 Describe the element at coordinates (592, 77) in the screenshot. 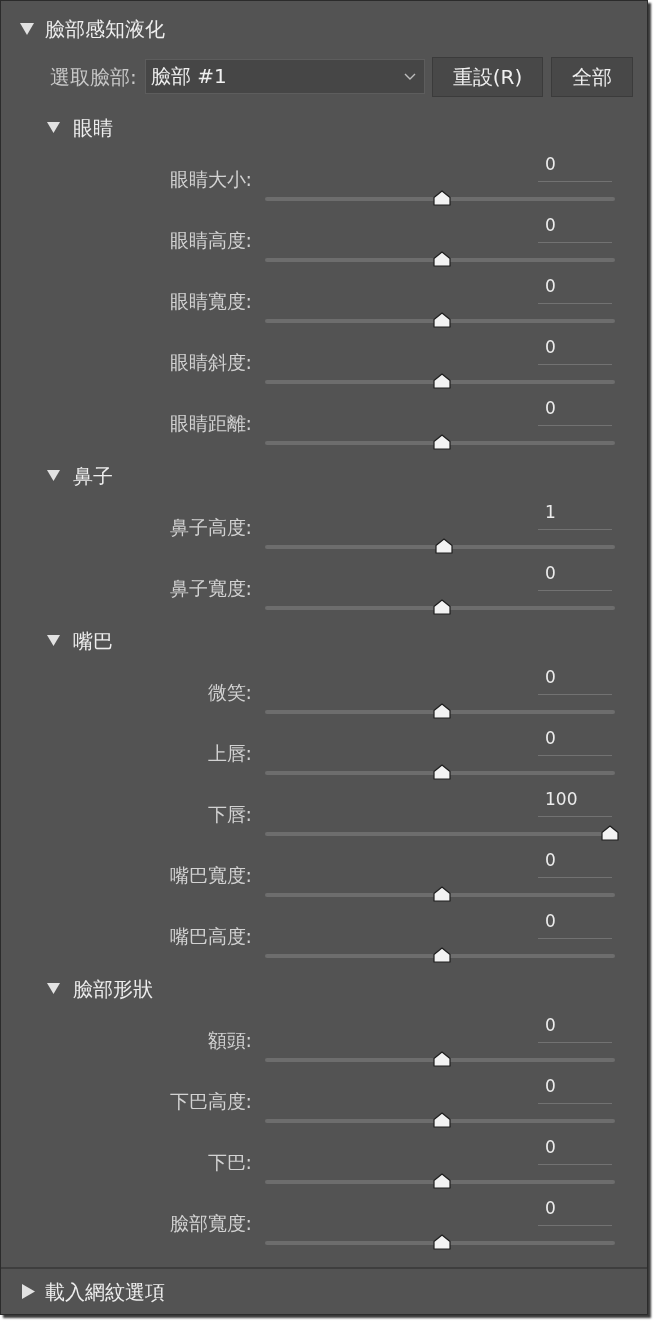

I see `select-all-button: 全部` at that location.